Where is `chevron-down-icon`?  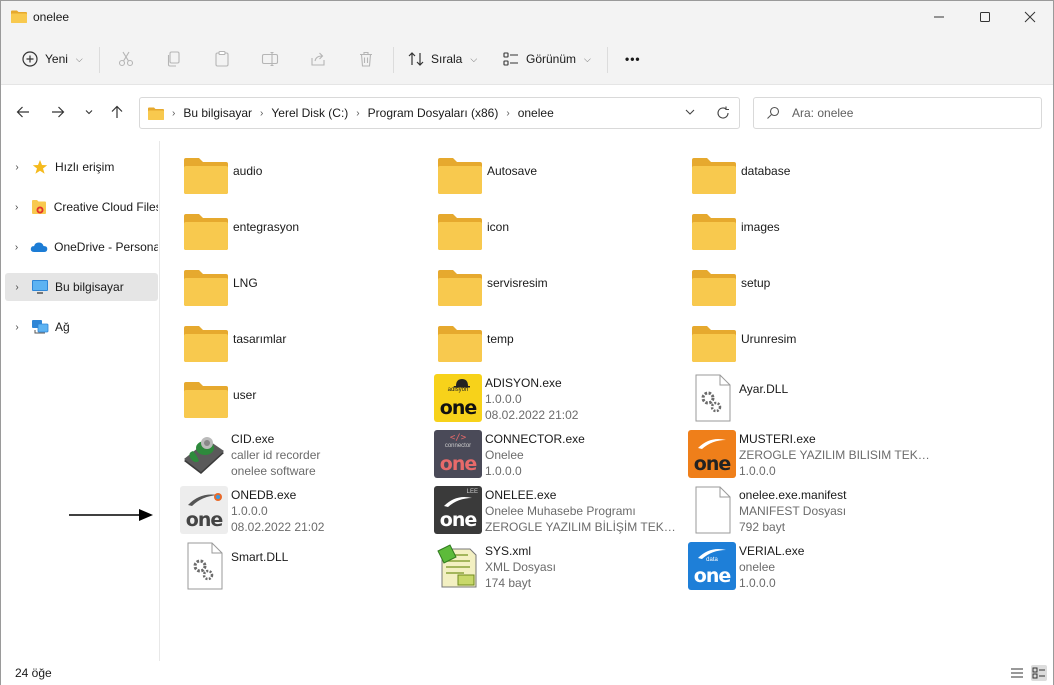 chevron-down-icon is located at coordinates (89, 112).